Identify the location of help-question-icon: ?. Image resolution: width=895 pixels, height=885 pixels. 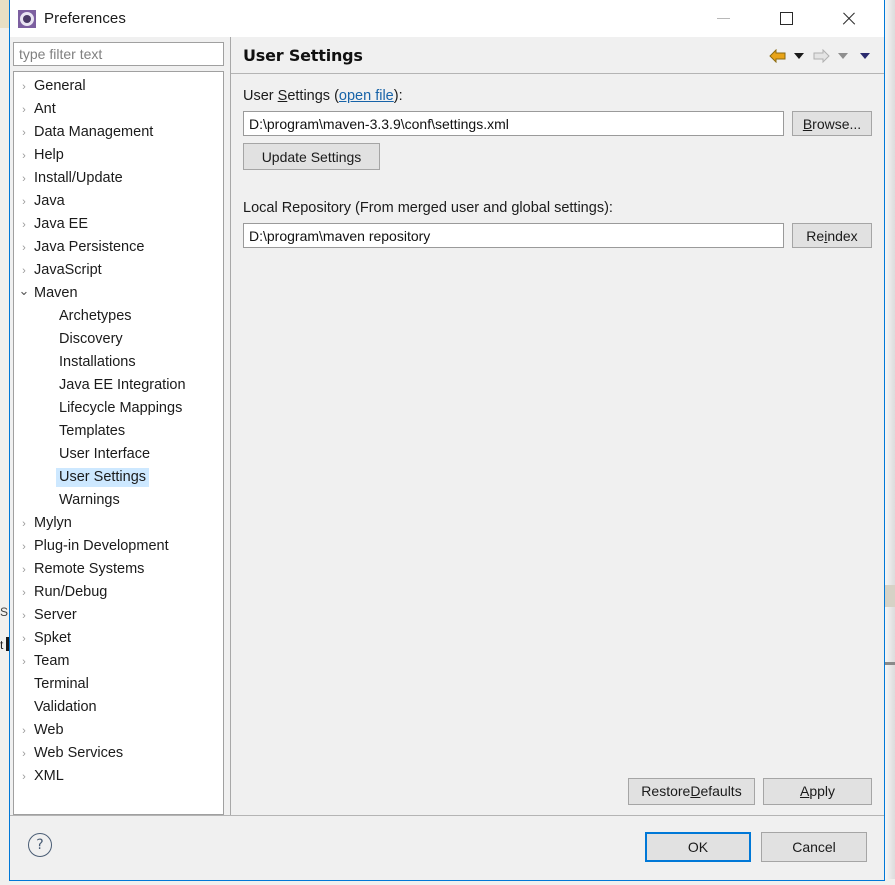
(40, 845).